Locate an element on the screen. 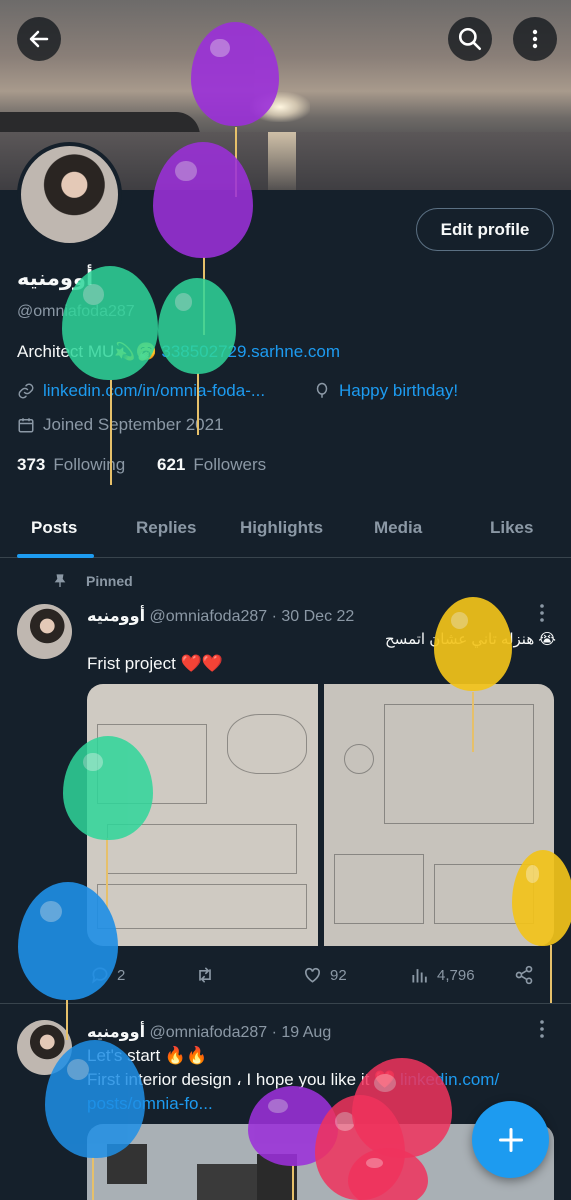 Image resolution: width=571 pixels, height=1200 pixels. share-button is located at coordinates (524, 975).